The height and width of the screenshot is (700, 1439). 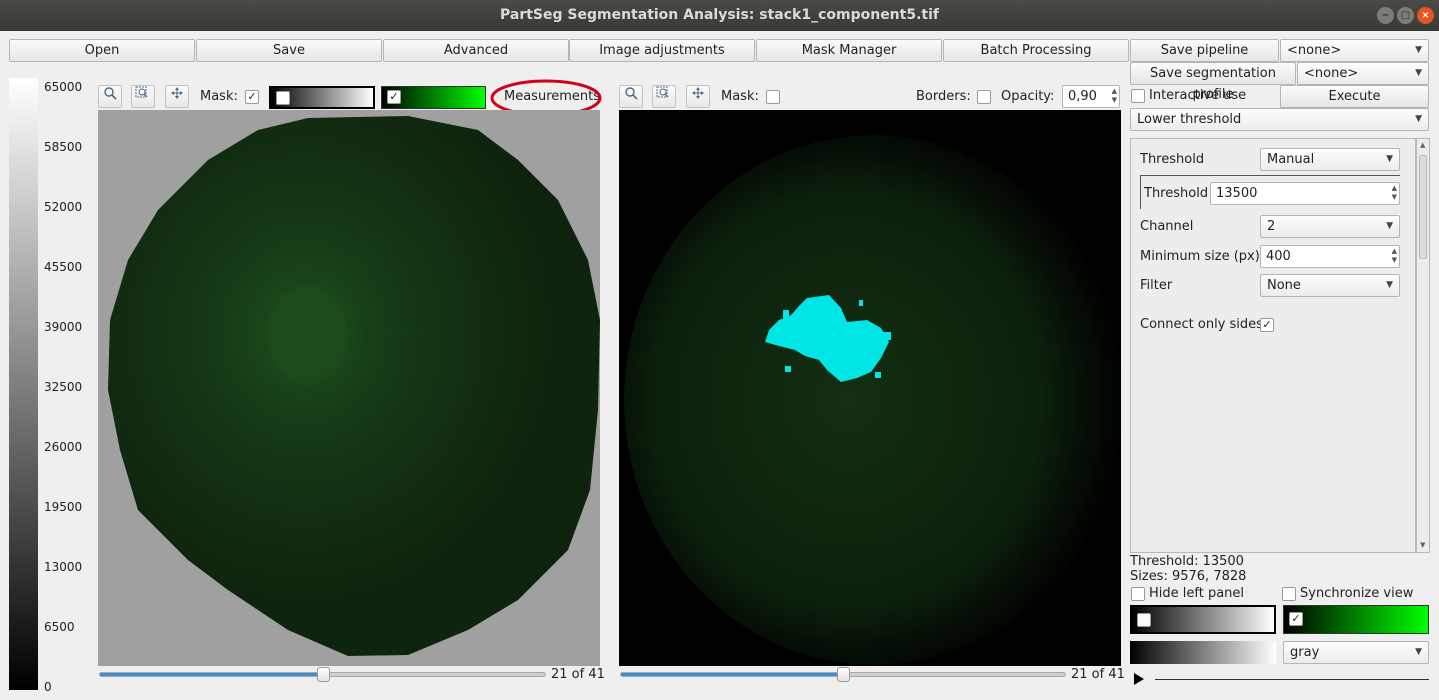 I want to click on right-mask-checkbox, so click(x=773, y=97).